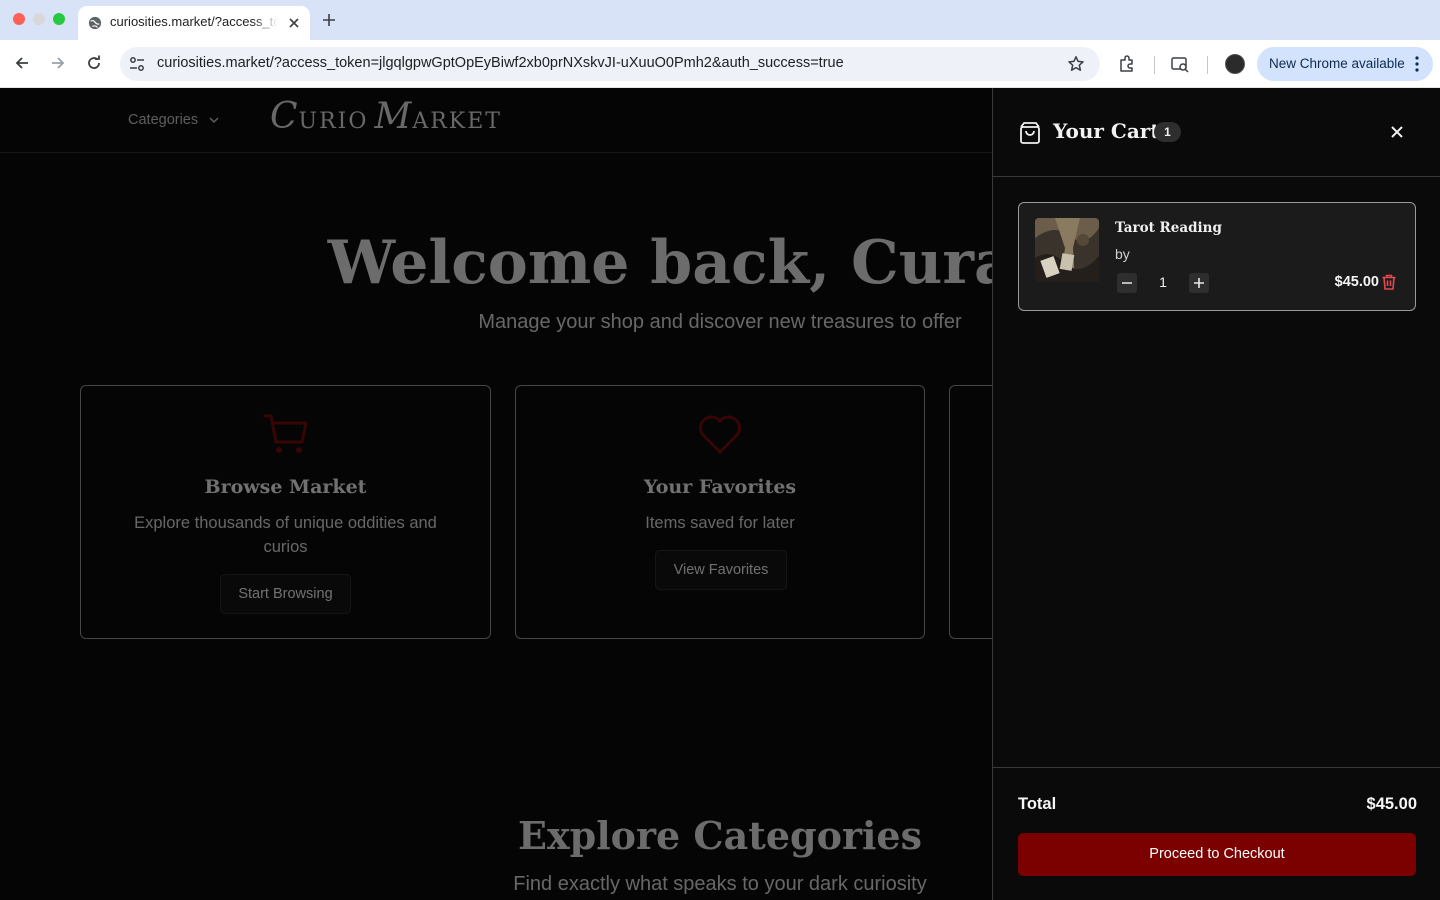  Describe the element at coordinates (1037, 804) in the screenshot. I see `total-label: Total` at that location.